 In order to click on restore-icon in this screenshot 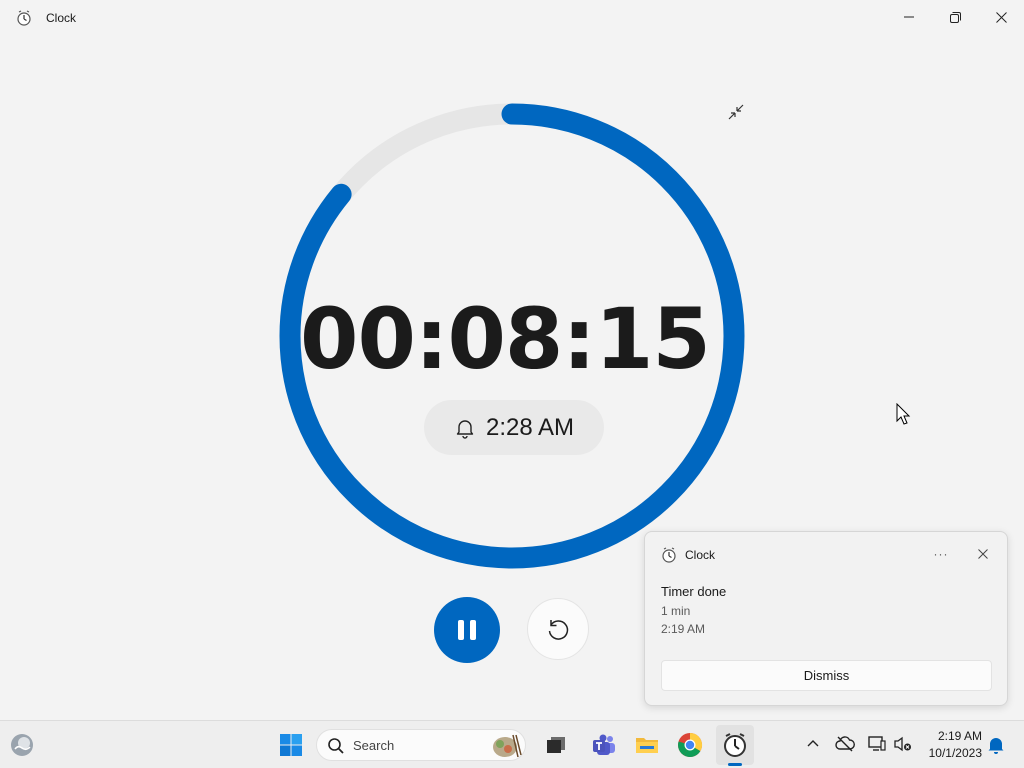, I will do `click(955, 17)`.